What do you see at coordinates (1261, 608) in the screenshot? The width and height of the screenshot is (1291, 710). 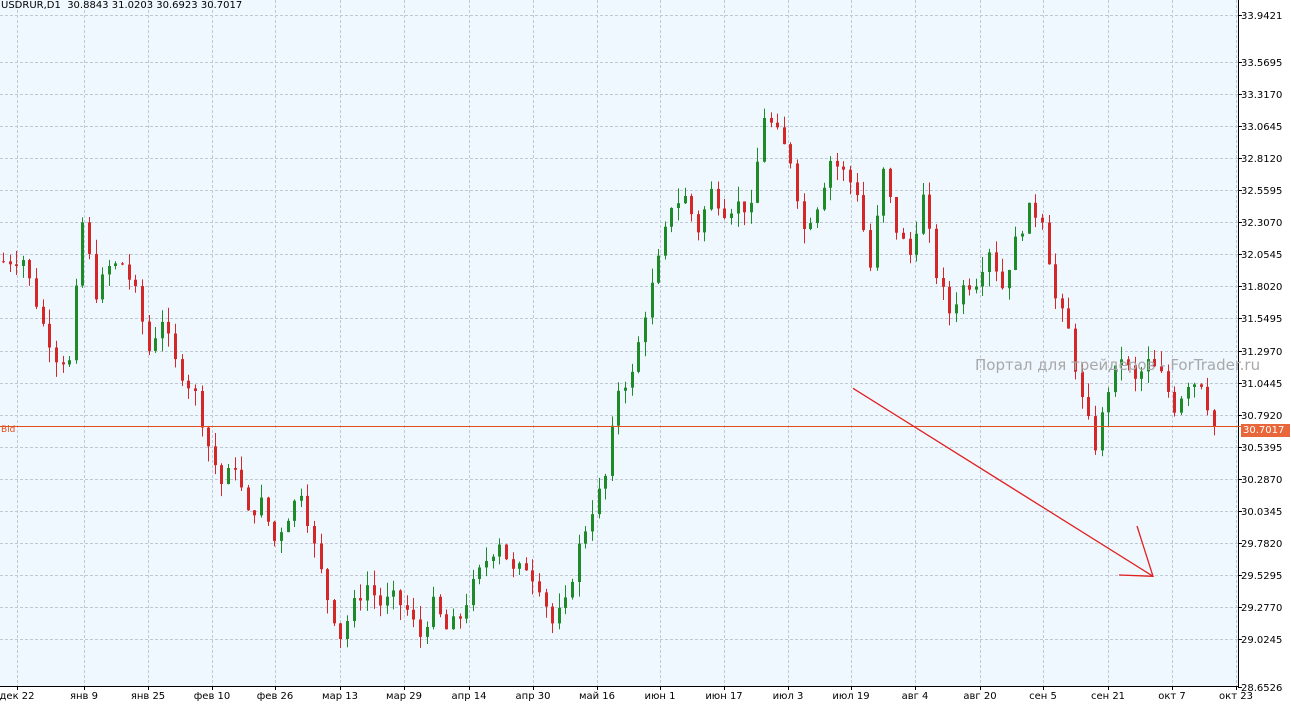 I see `y-tick-label: 29.2770` at bounding box center [1261, 608].